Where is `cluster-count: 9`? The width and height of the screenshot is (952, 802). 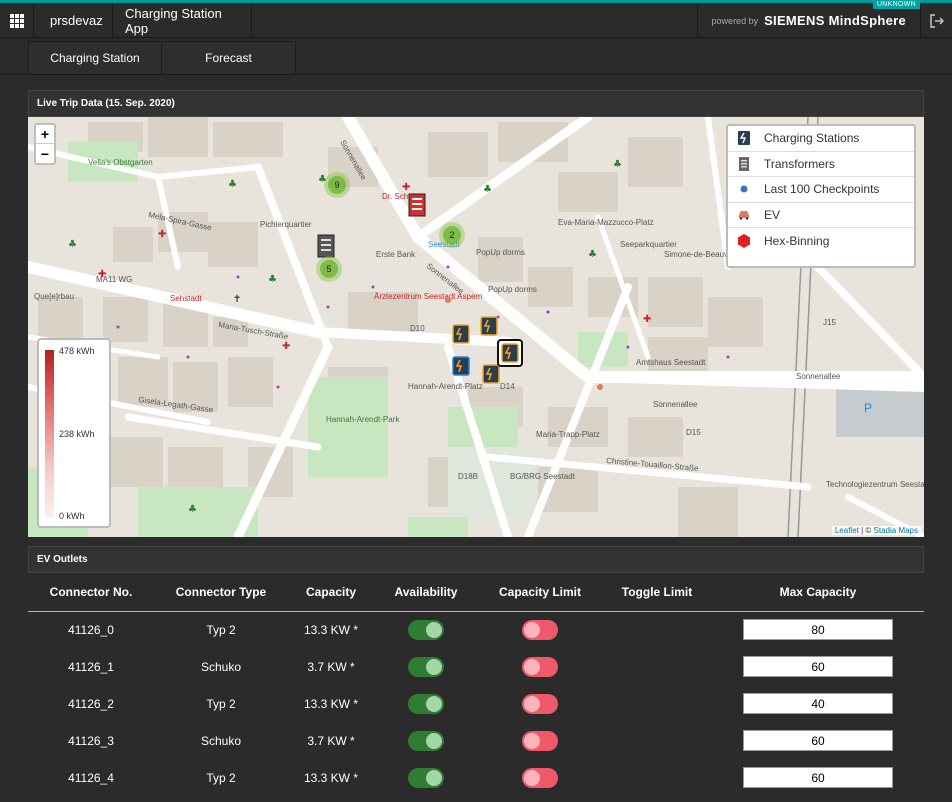
cluster-count: 9 is located at coordinates (337, 185).